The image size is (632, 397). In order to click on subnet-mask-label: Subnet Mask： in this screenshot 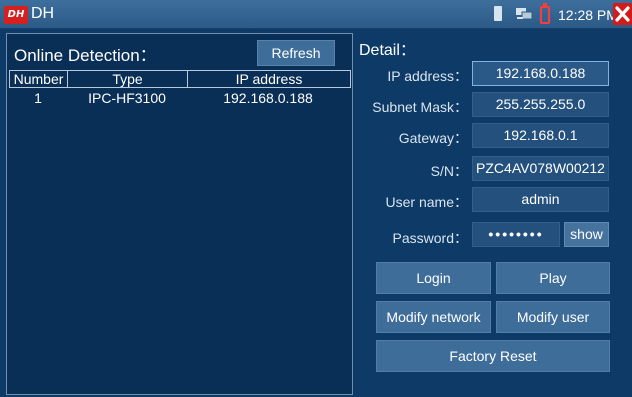, I will do `click(420, 107)`.